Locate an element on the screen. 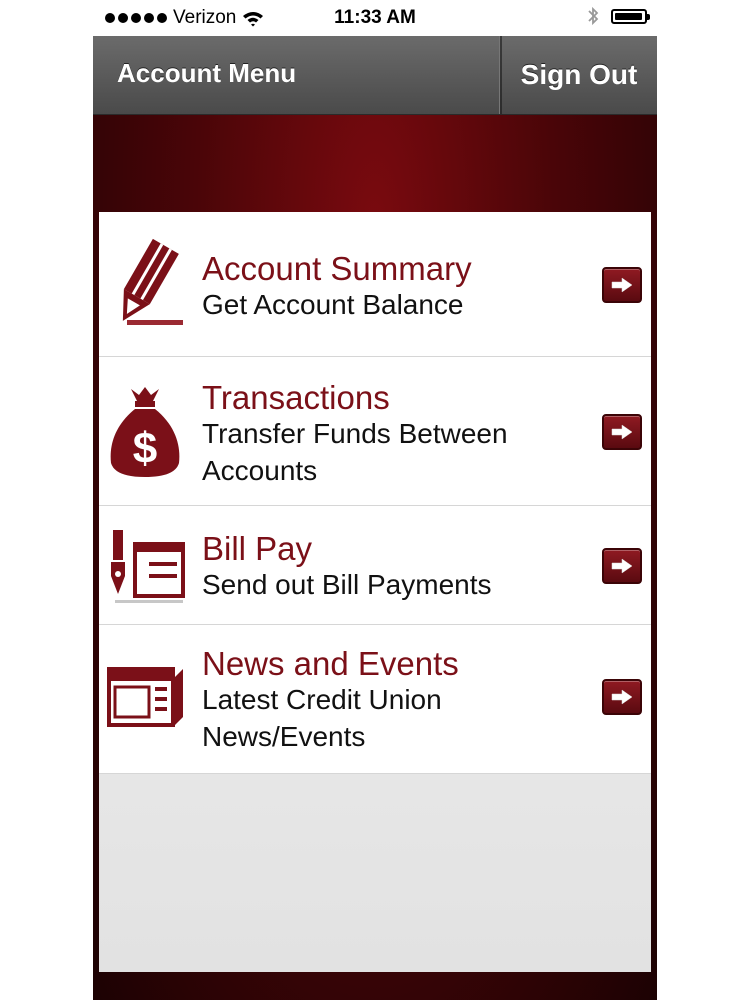 This screenshot has width=750, height=1000. status-right is located at coordinates (618, 16).